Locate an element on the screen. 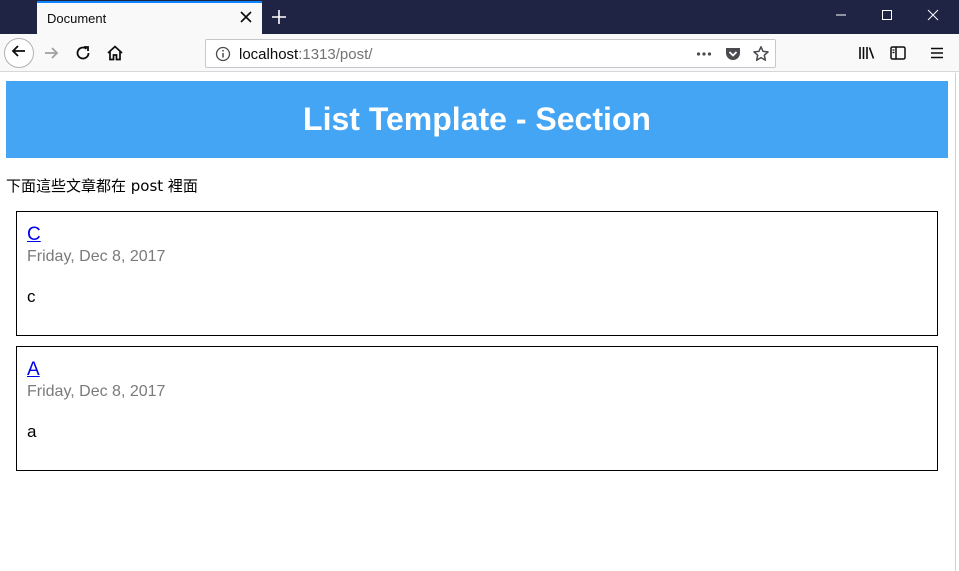  post-summary: c is located at coordinates (31, 296).